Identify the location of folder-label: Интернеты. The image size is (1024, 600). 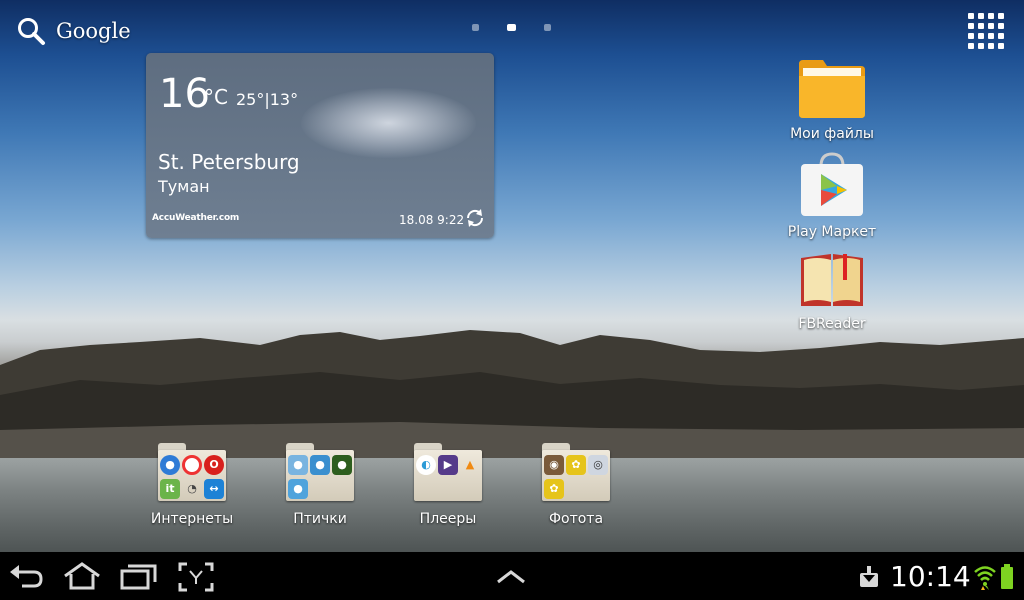
(192, 519).